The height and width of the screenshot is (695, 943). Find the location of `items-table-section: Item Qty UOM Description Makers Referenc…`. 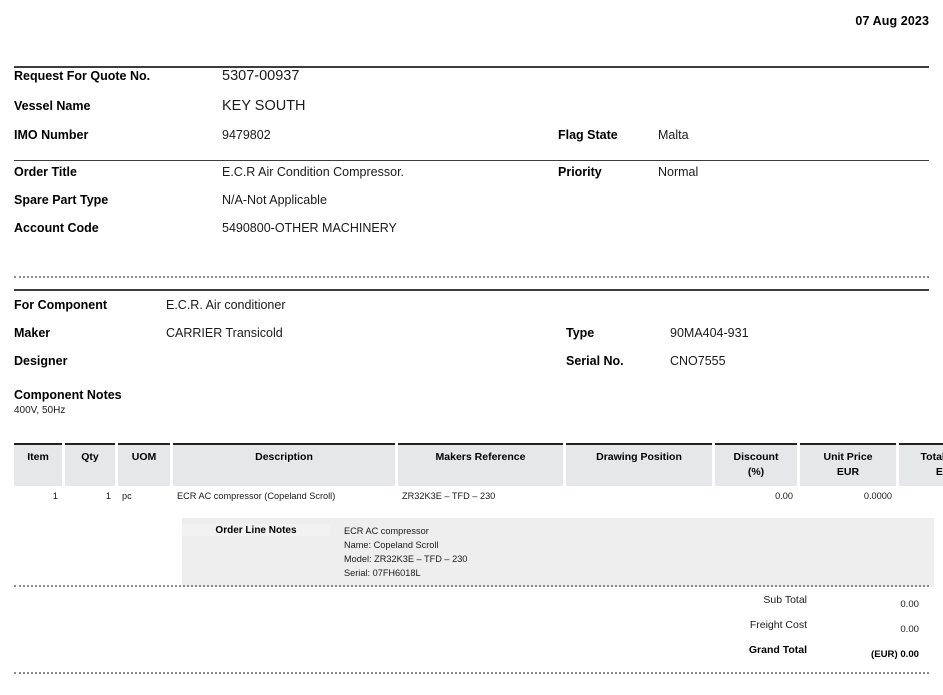

items-table-section: Item Qty UOM Description Makers Referenc… is located at coordinates (478, 474).